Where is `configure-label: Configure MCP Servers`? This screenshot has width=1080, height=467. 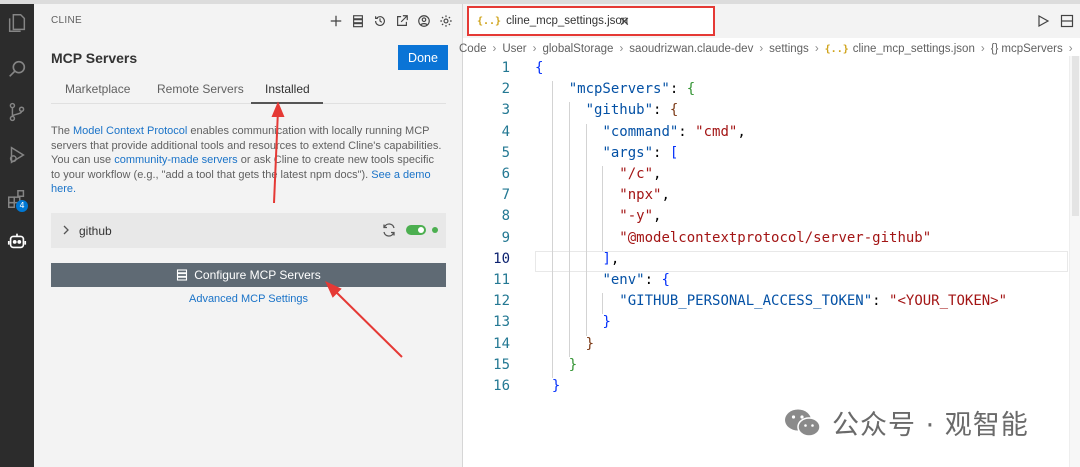 configure-label: Configure MCP Servers is located at coordinates (257, 275).